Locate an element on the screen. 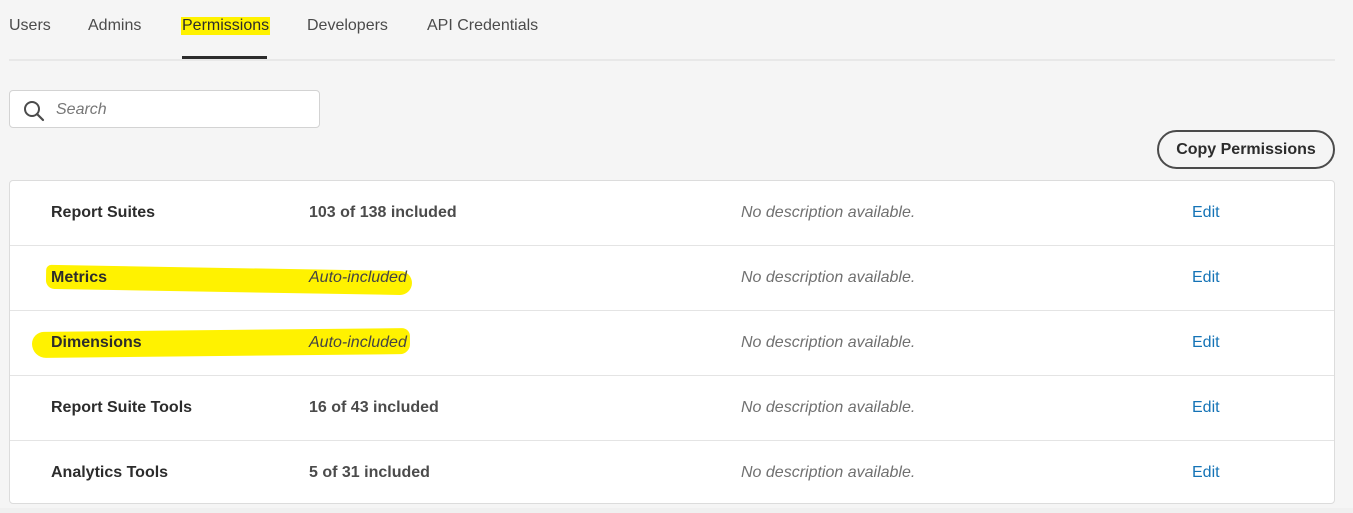  row-name: Dimensions is located at coordinates (96, 342).